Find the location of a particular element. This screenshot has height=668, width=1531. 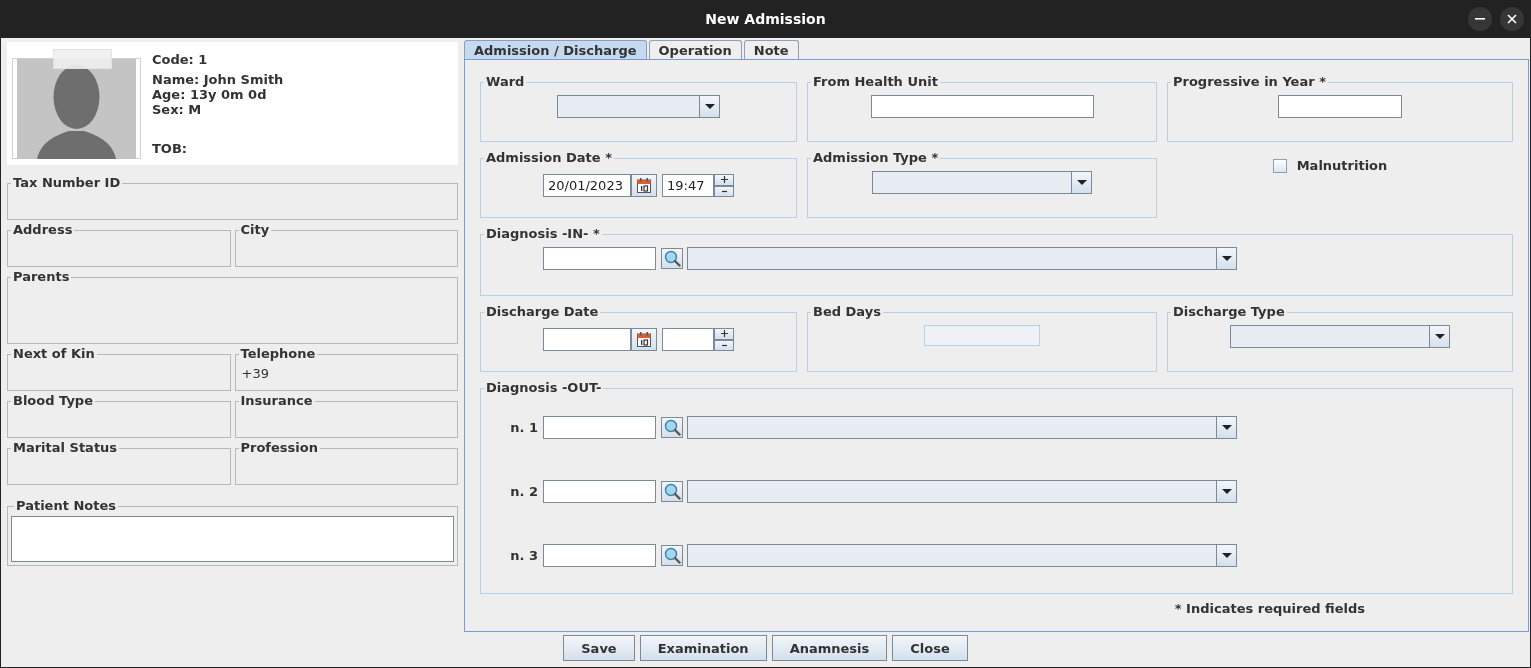

patient-name: Name: John Smith is located at coordinates (218, 79).